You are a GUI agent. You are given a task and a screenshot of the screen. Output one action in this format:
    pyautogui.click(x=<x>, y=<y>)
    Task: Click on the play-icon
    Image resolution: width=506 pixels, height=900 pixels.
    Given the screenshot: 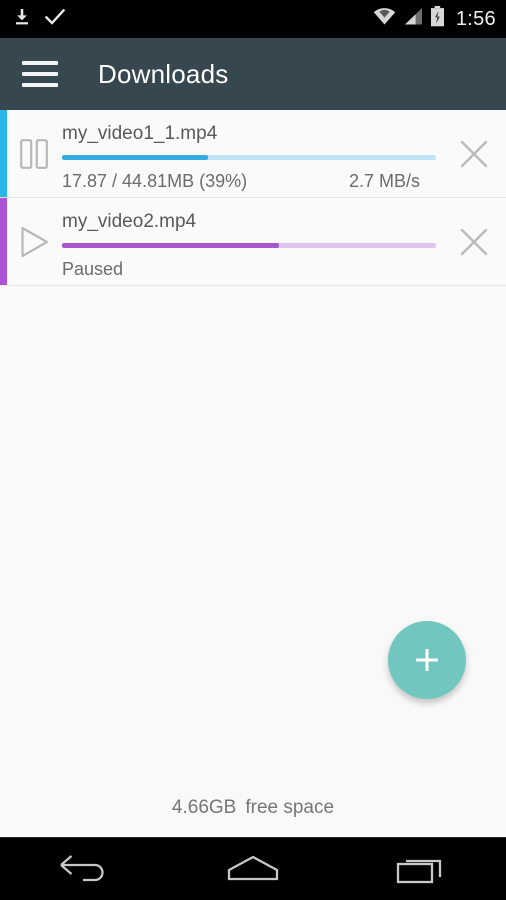 What is the action you would take?
    pyautogui.click(x=34, y=242)
    